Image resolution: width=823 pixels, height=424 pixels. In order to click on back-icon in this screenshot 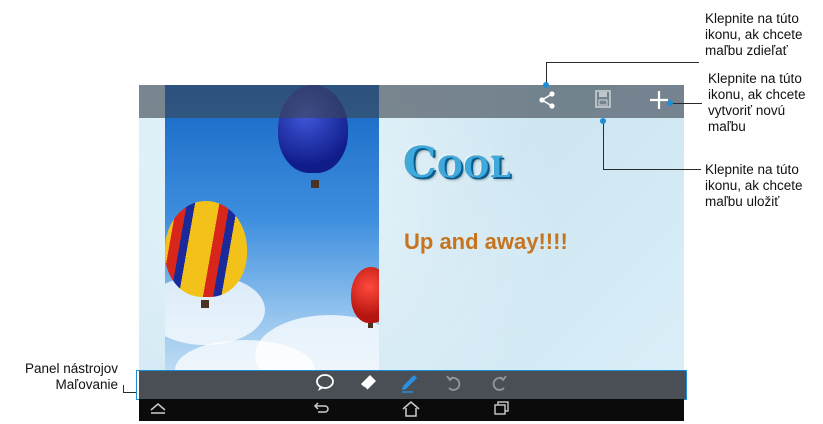, I will do `click(322, 410)`.